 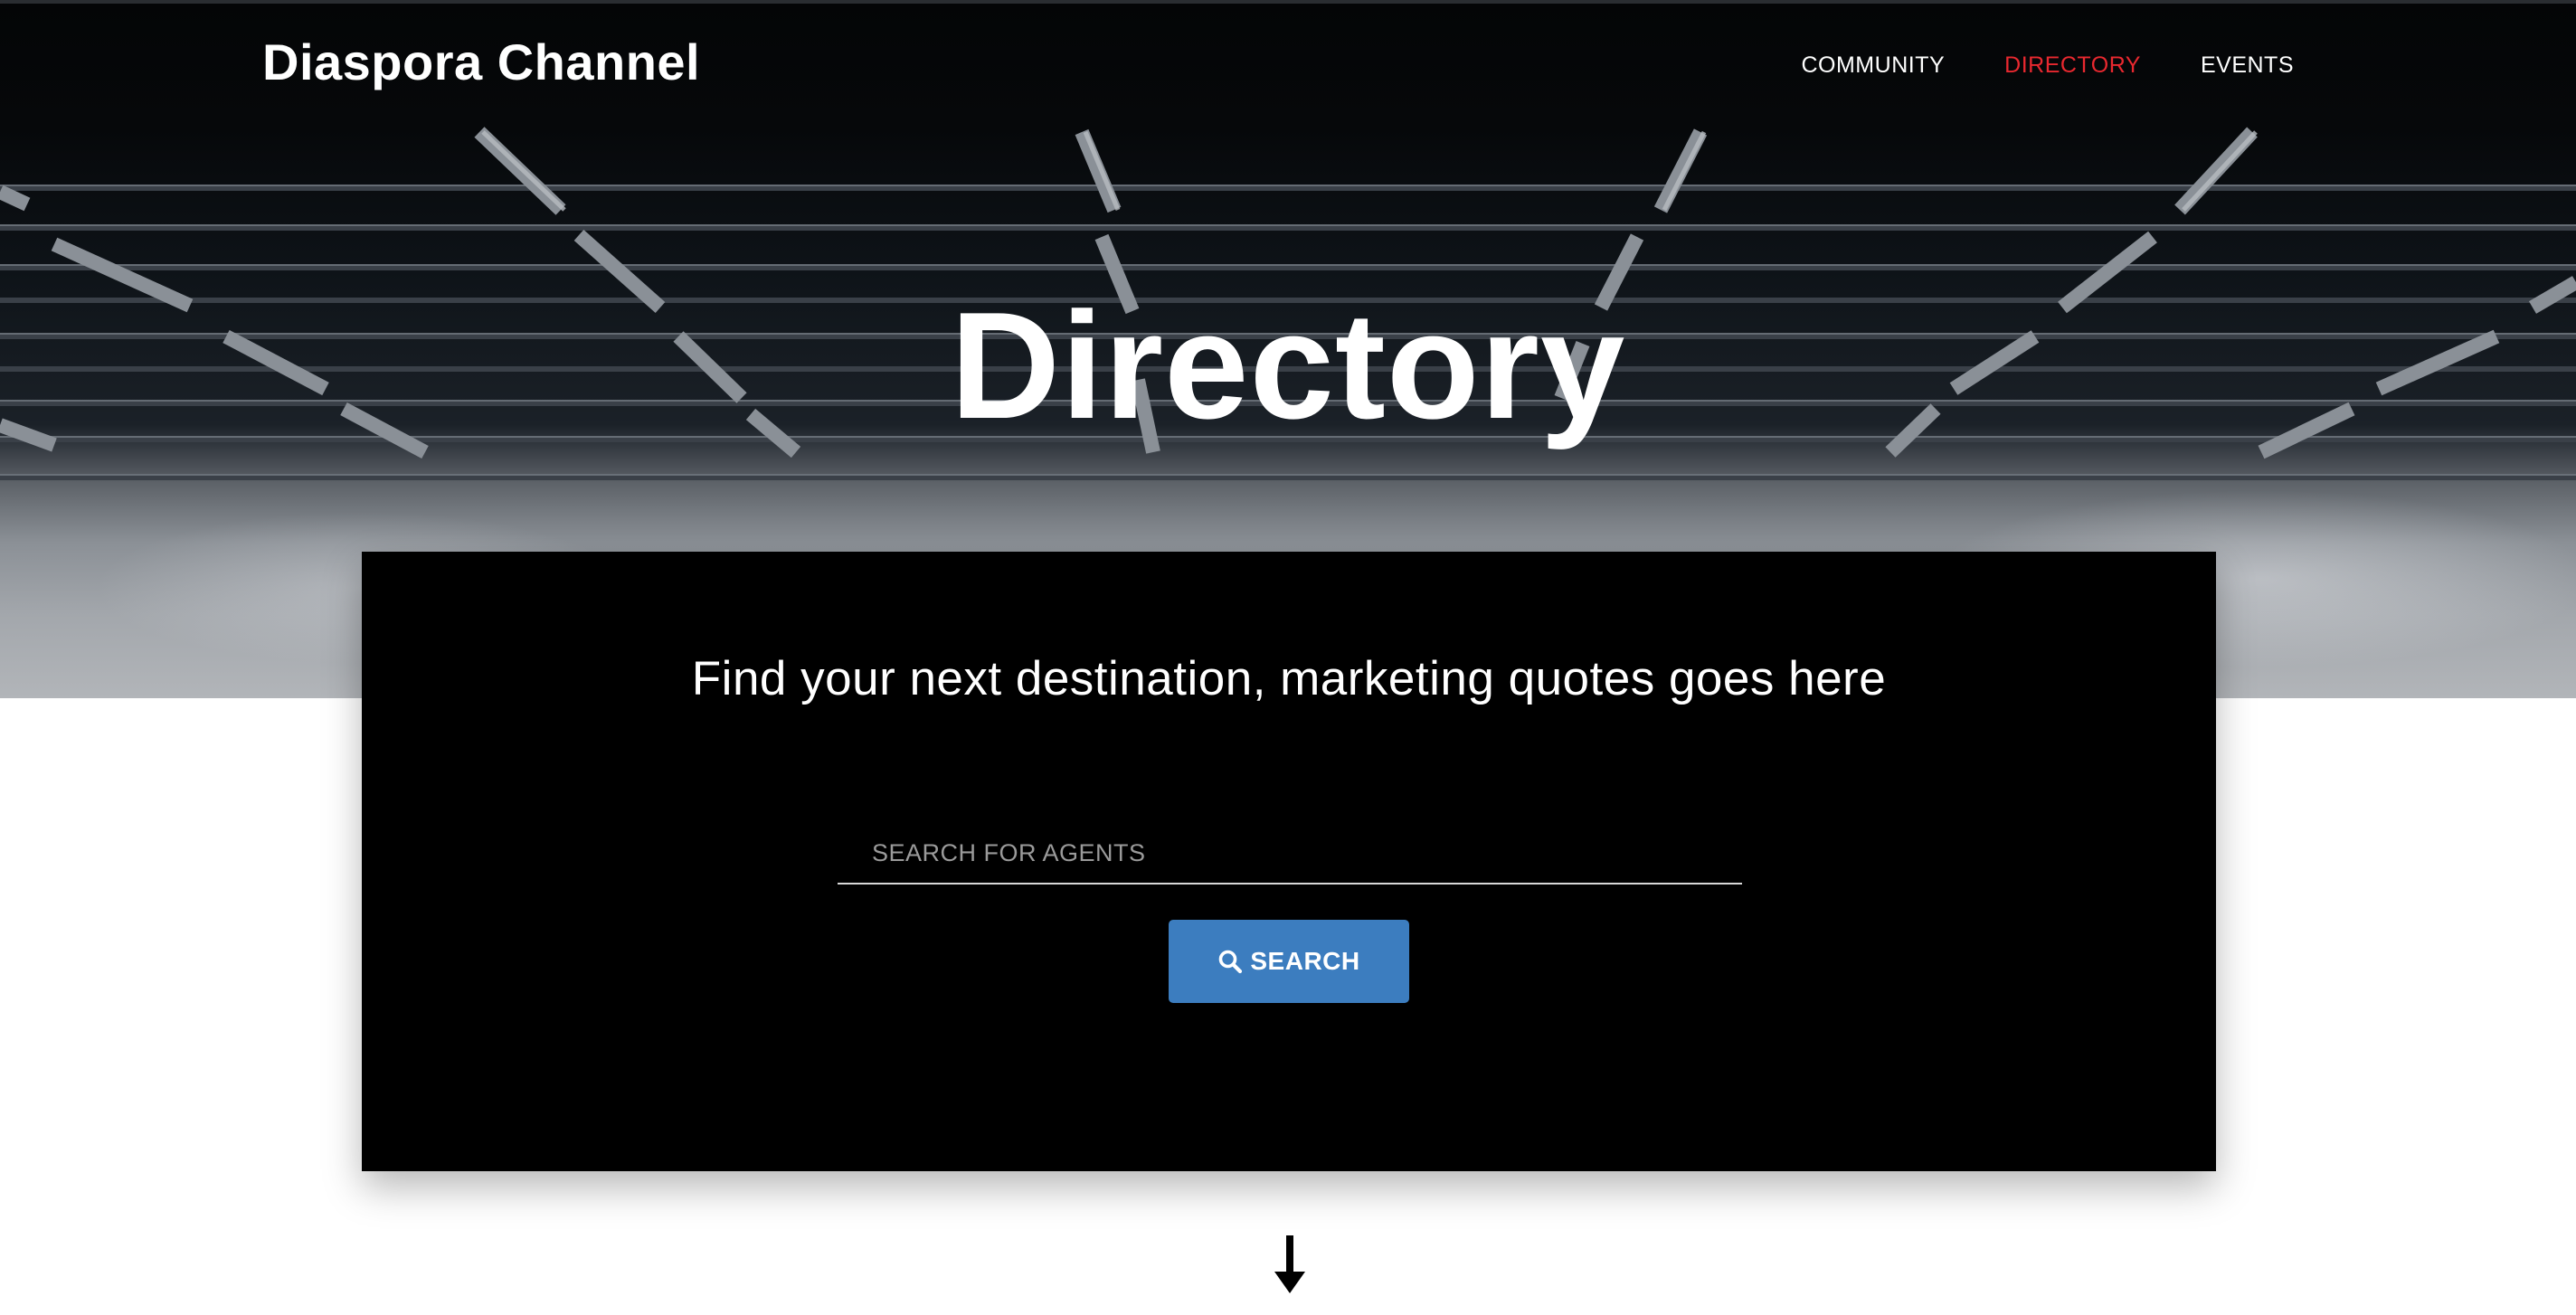 What do you see at coordinates (2248, 65) in the screenshot?
I see `nav-link-events: EVENTS` at bounding box center [2248, 65].